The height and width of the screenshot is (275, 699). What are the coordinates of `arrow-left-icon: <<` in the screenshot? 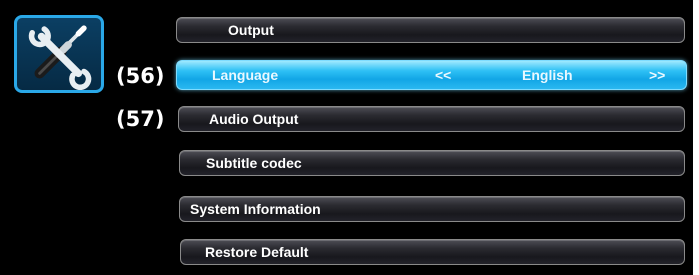 It's located at (443, 75).